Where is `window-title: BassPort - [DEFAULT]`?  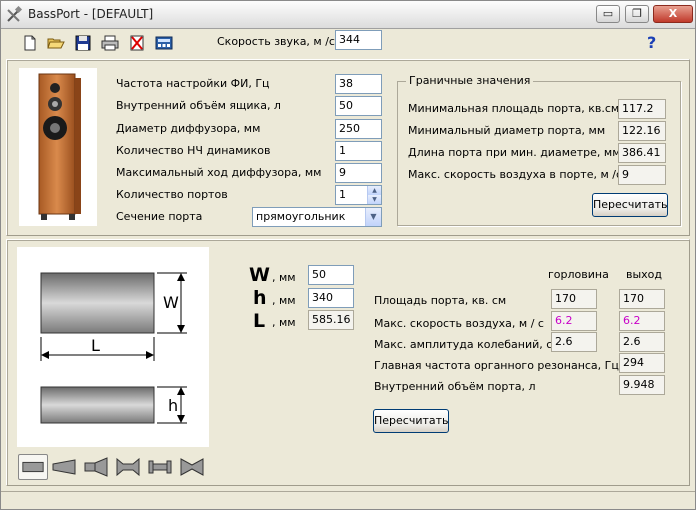
window-title: BassPort - [DEFAULT] is located at coordinates (91, 14).